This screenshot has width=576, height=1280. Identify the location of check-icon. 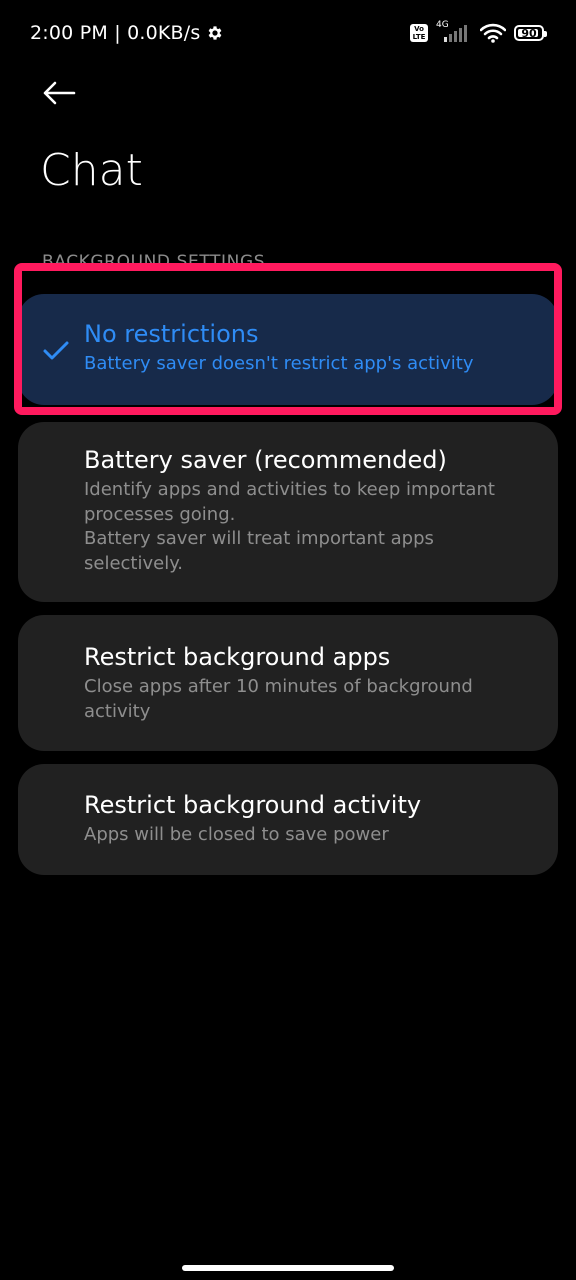
(56, 350).